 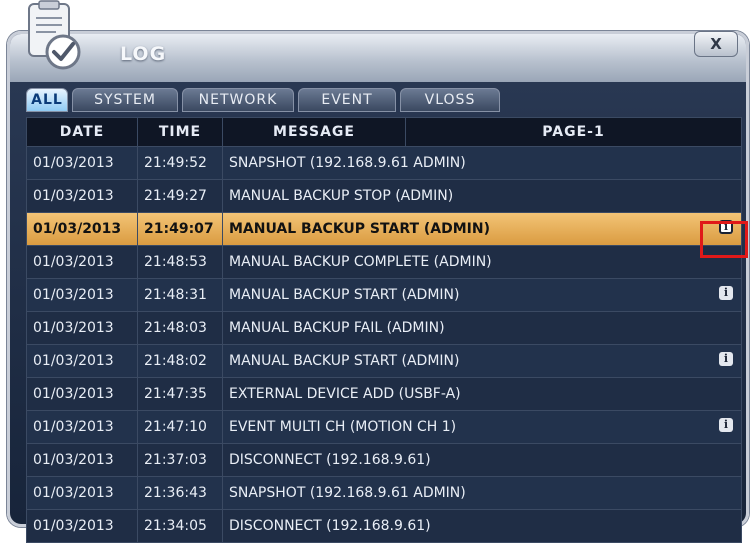 I want to click on row-time: 21:49:52, so click(x=180, y=163).